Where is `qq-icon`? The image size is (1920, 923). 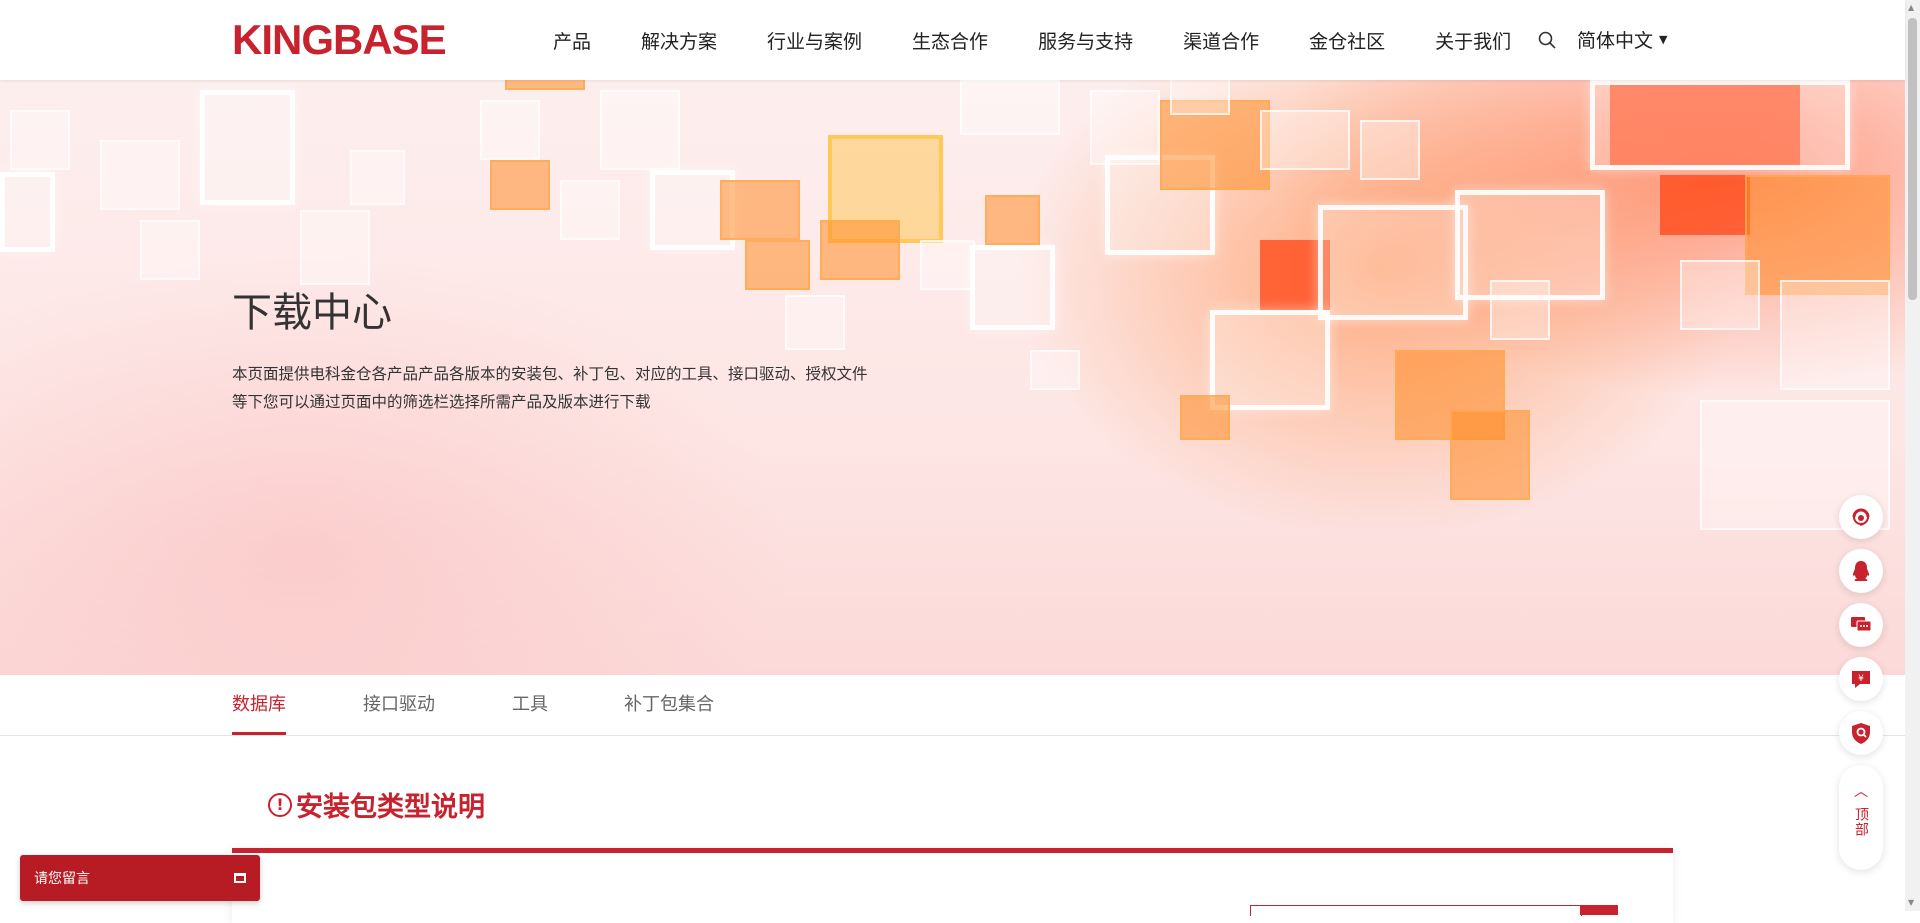
qq-icon is located at coordinates (1861, 571).